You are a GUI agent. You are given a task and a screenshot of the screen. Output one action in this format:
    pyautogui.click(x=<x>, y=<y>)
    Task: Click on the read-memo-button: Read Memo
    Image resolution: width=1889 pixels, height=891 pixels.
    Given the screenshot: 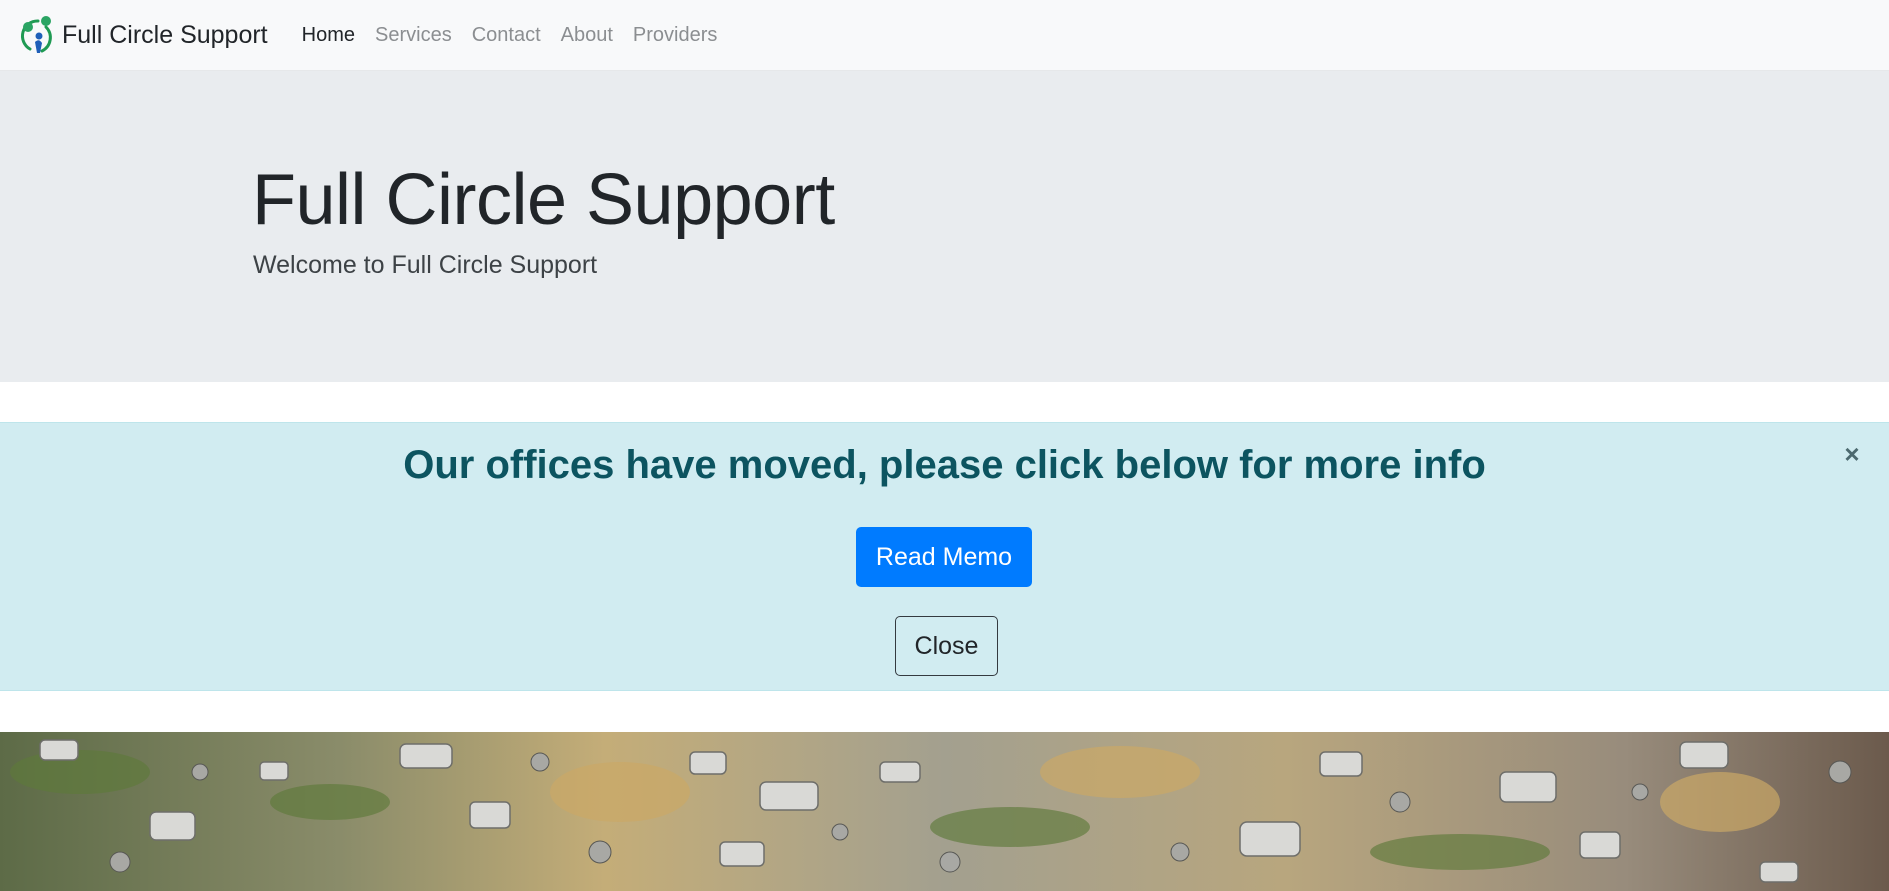 What is the action you would take?
    pyautogui.click(x=944, y=557)
    